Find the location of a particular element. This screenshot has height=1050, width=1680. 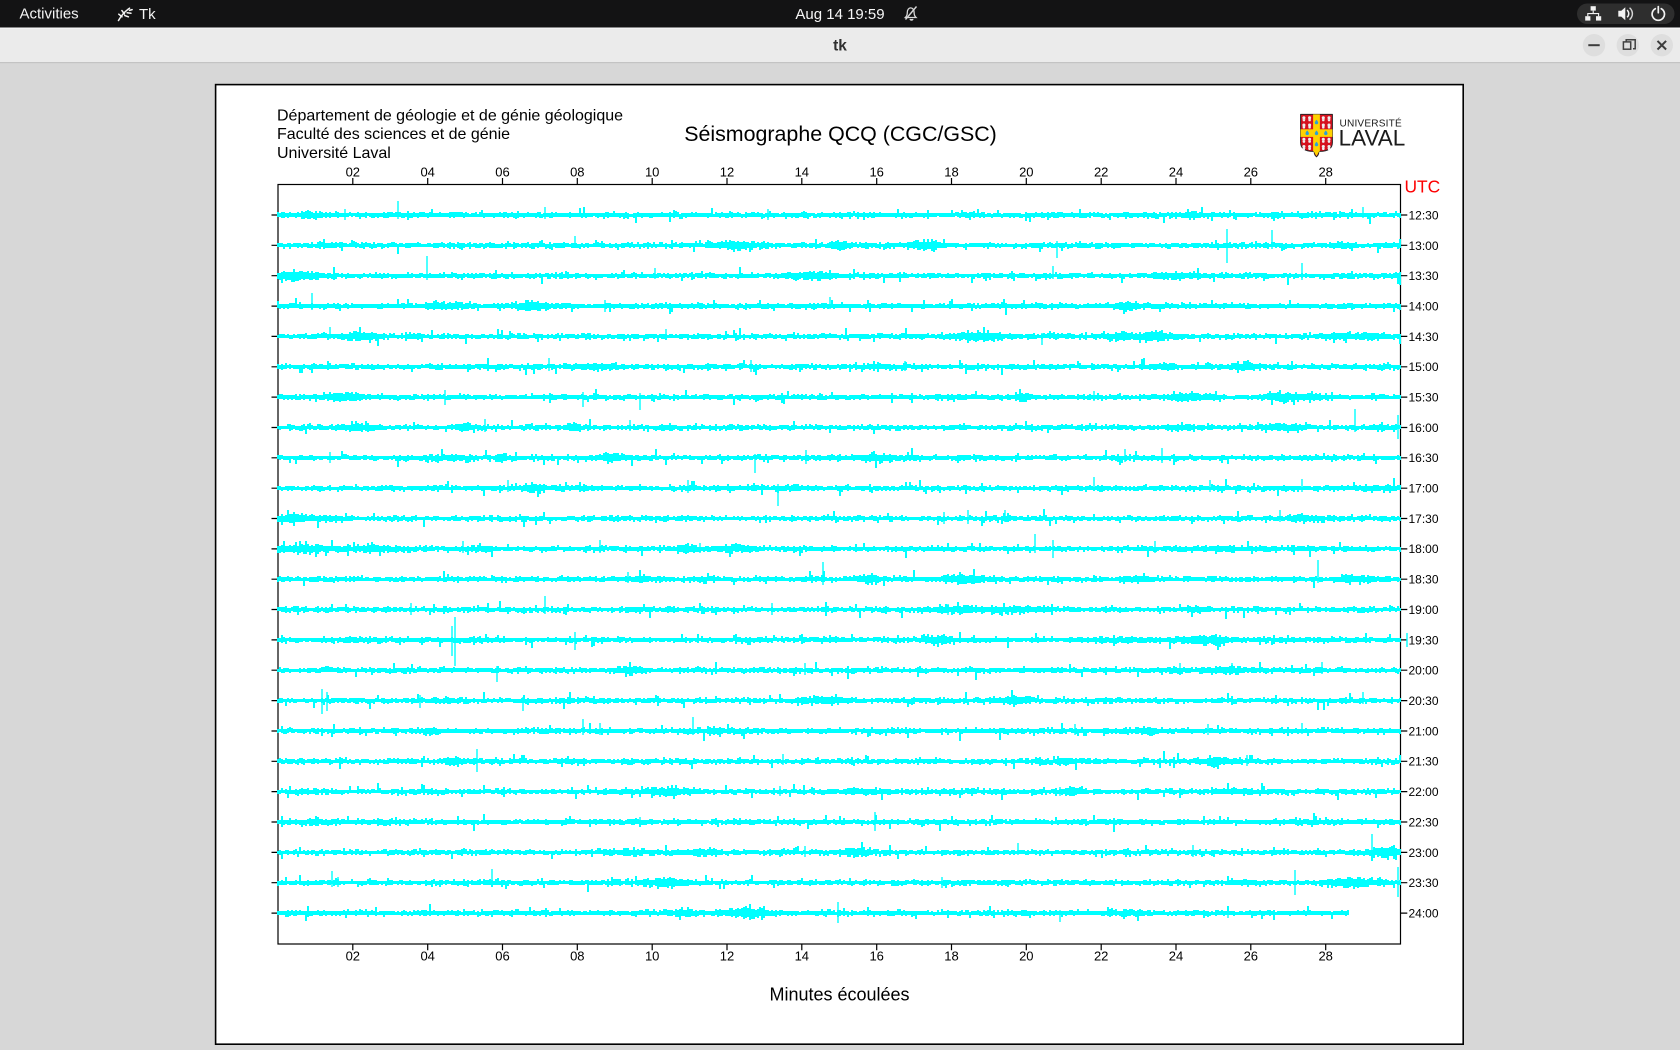

svg-text: Minutes écoulées is located at coordinates (839, 995).